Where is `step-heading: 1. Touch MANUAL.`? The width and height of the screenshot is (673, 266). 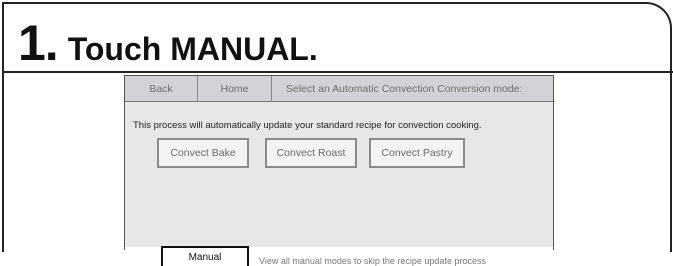
step-heading: 1. Touch MANUAL. is located at coordinates (168, 43).